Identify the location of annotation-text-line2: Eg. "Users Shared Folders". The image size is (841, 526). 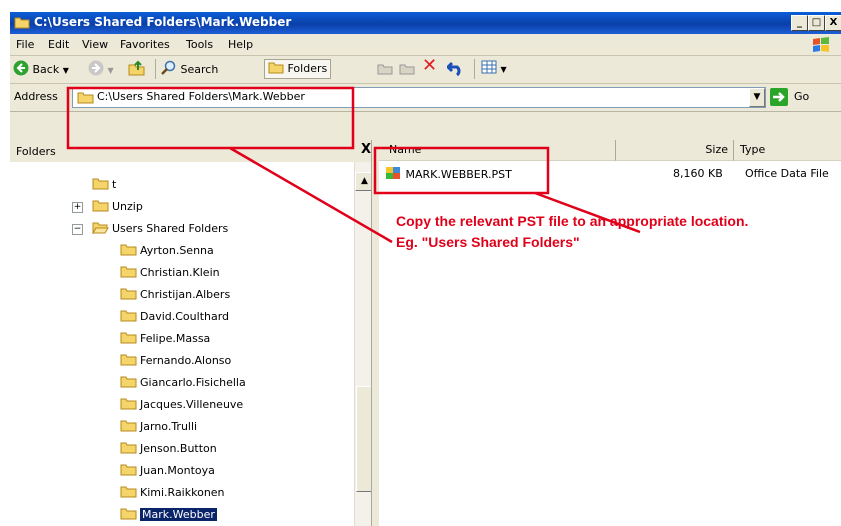
(488, 242).